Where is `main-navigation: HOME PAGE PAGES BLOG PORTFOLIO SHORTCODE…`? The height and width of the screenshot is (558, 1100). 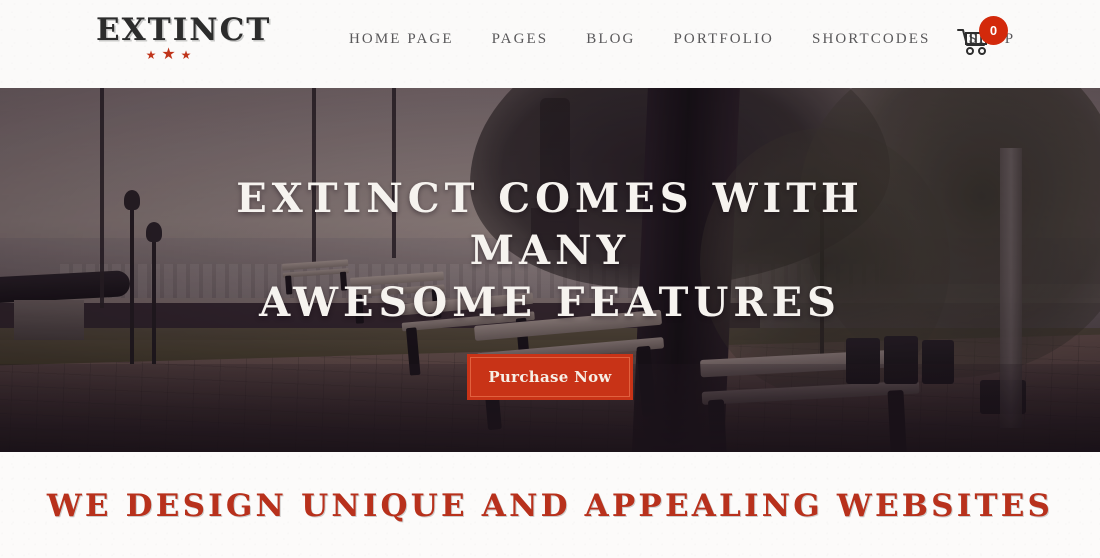 main-navigation: HOME PAGE PAGES BLOG PORTFOLIO SHORTCODE… is located at coordinates (682, 39).